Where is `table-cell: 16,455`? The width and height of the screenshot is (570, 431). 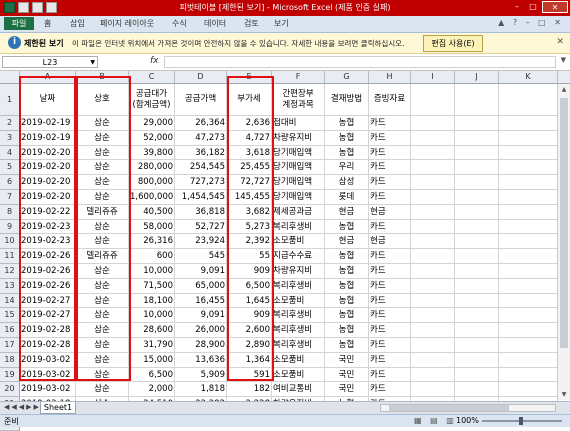
table-cell: 16,455 is located at coordinates (201, 301).